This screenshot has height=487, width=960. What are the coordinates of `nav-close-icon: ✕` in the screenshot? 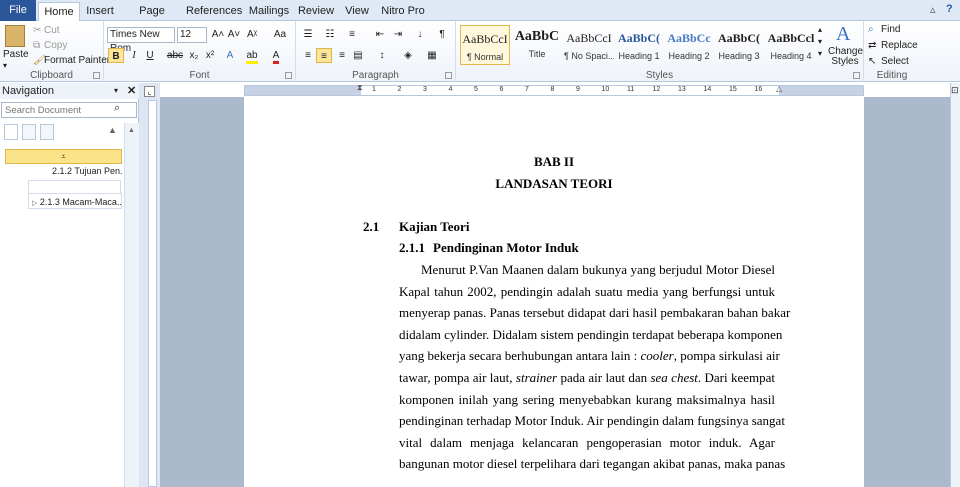 It's located at (131, 91).